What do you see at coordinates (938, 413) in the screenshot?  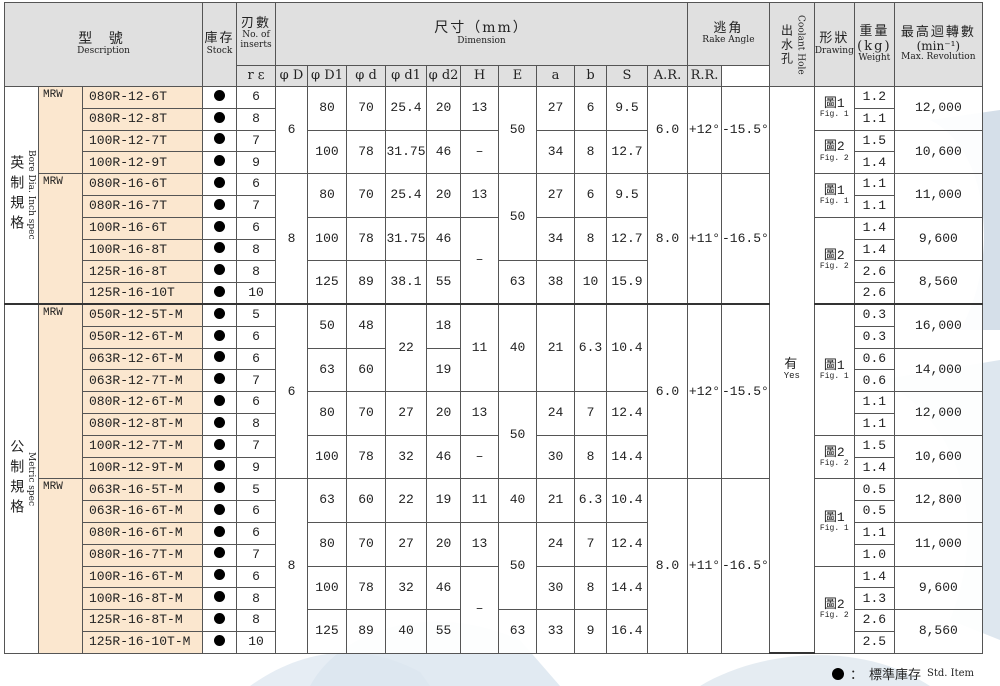 I see `max-rev-cell: 12,000` at bounding box center [938, 413].